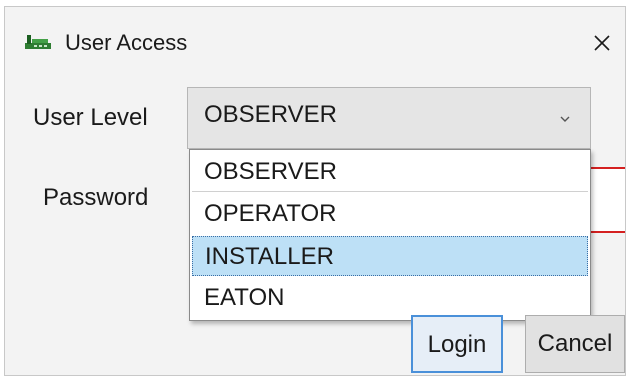 The height and width of the screenshot is (380, 631). Describe the element at coordinates (126, 42) in the screenshot. I see `window-title: User Access` at that location.